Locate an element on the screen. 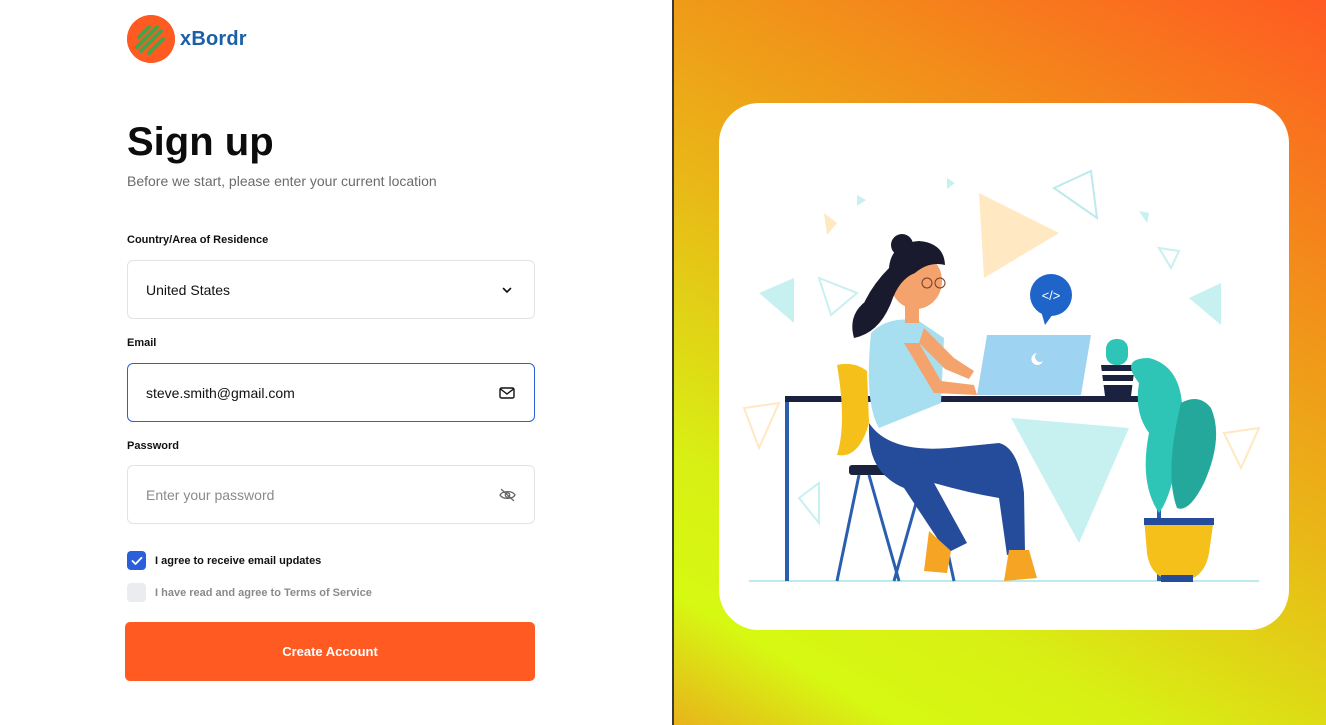 The image size is (1326, 725). email-updates-checkbox-row: I agree to receive email updates is located at coordinates (224, 560).